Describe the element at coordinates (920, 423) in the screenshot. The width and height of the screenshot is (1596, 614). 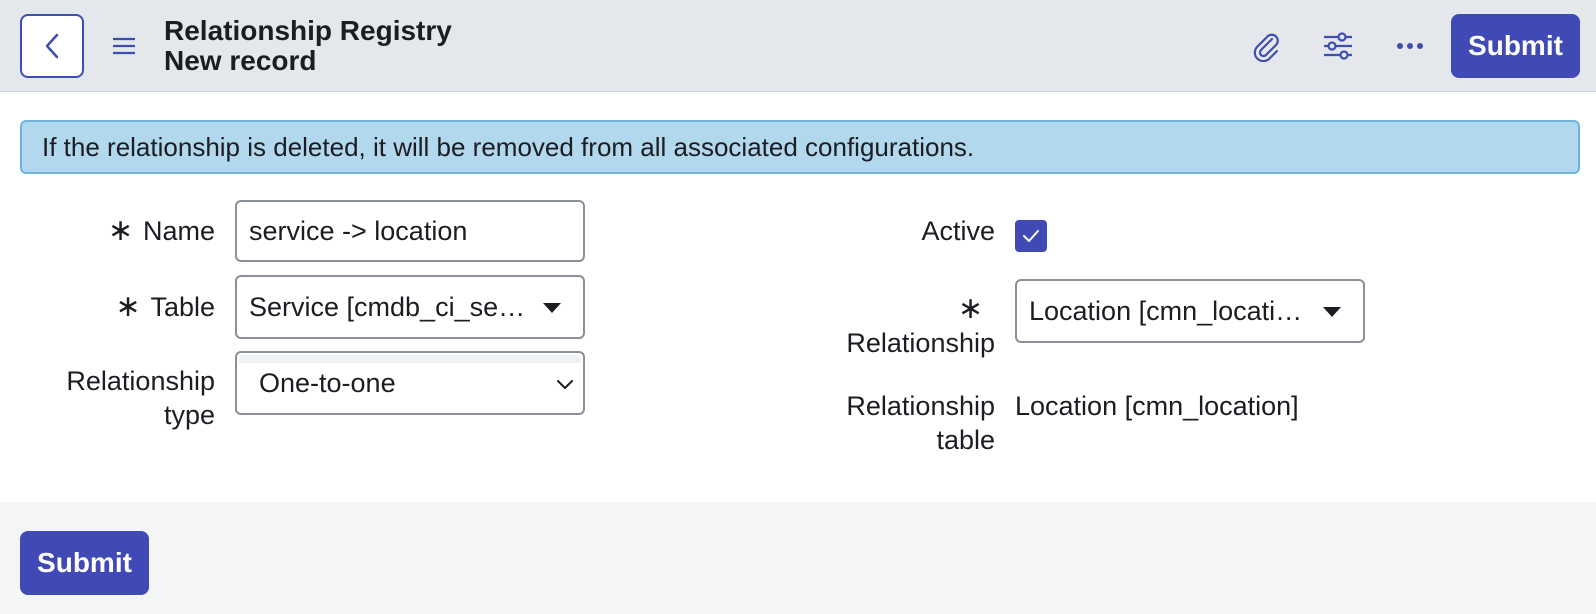
I see `relationship-table-label: Relationship table` at that location.